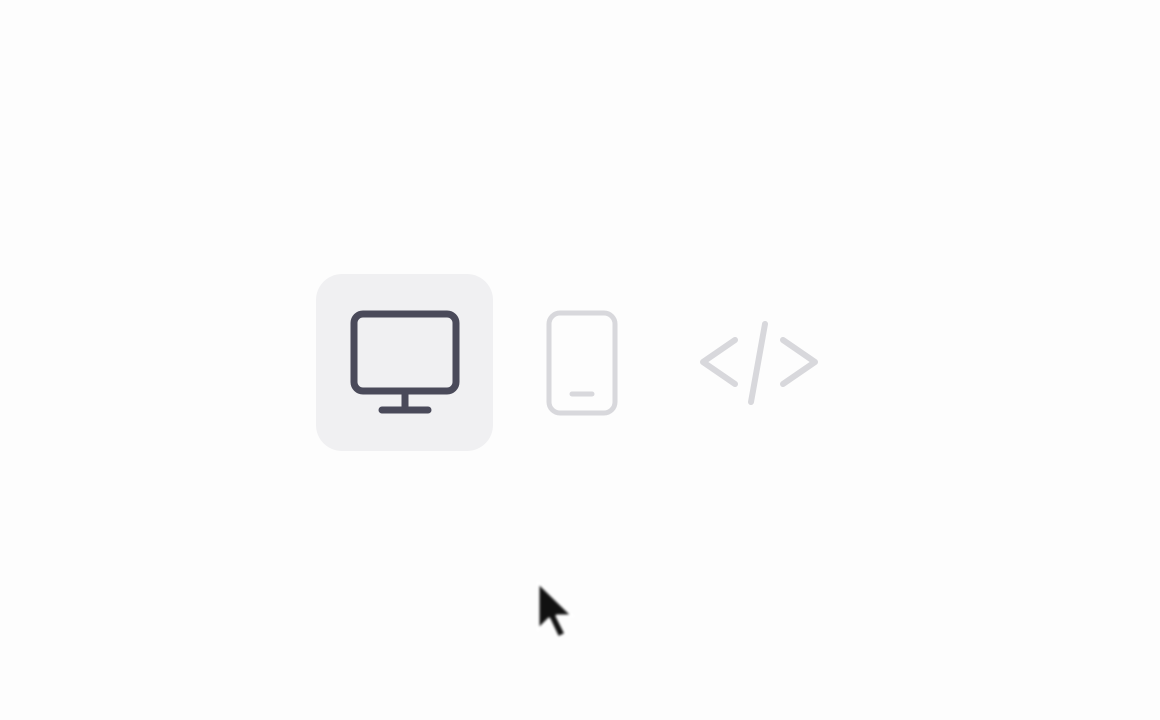  I want to click on desktop-view-button, so click(404, 362).